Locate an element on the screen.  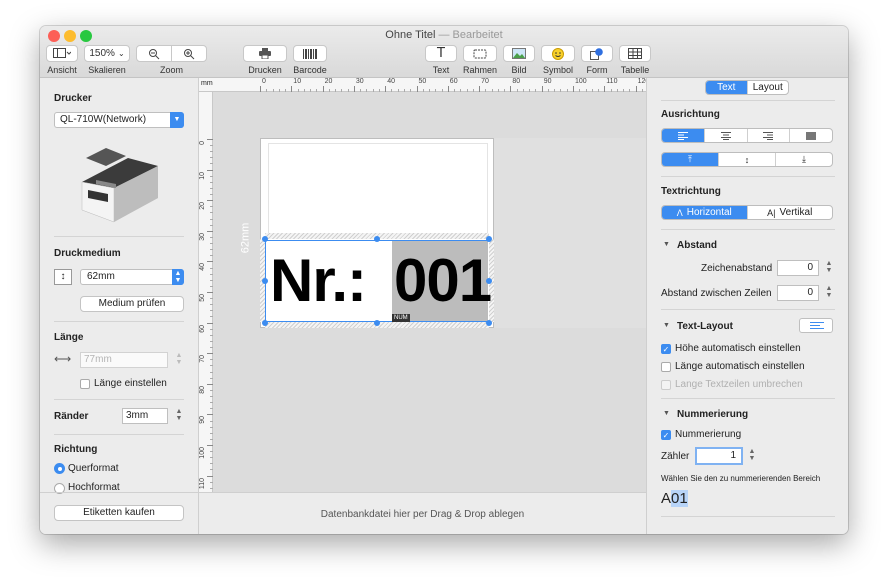
align-right-button is located at coordinates (768, 135).